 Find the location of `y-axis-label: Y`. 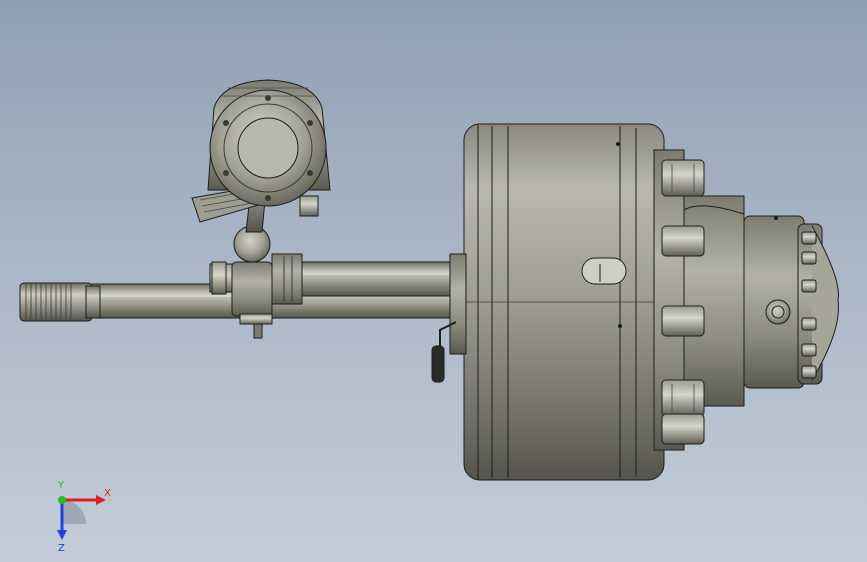

y-axis-label: Y is located at coordinates (61, 485).